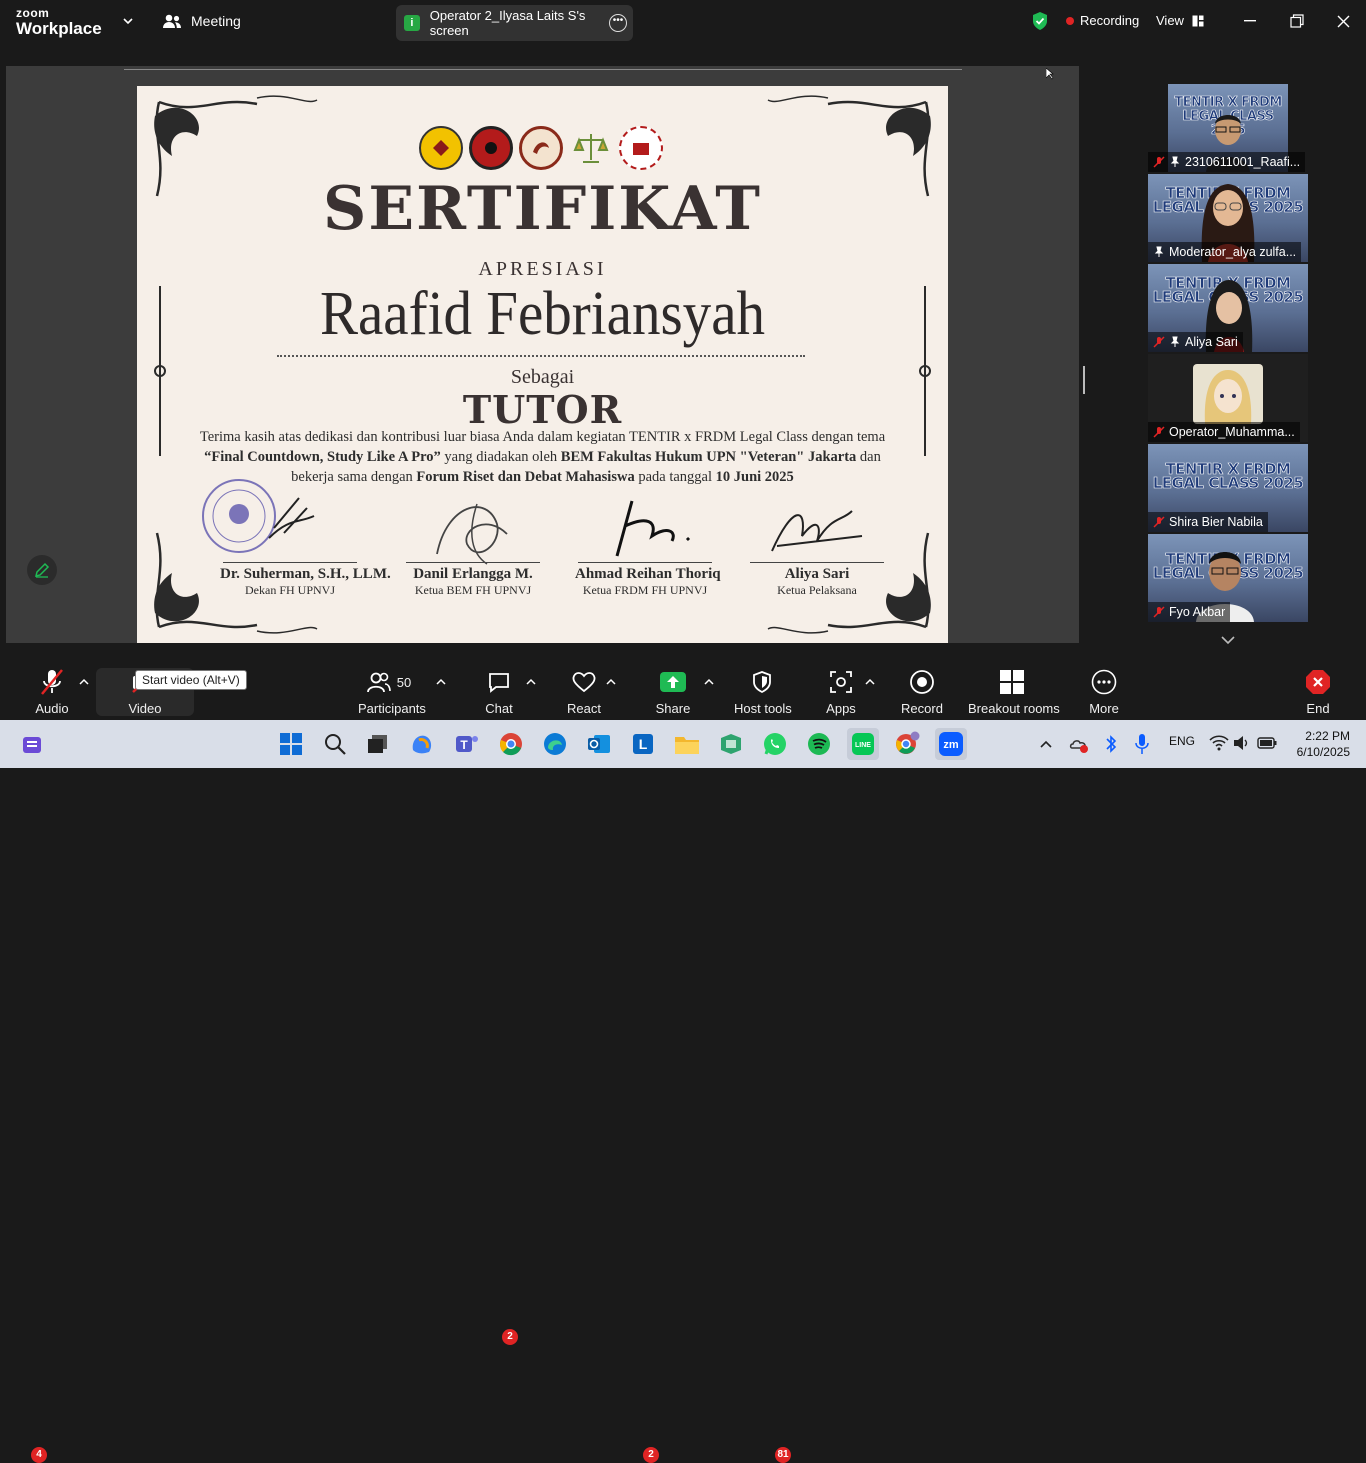 This screenshot has height=1463, width=1366. I want to click on onedrive-icon, so click(1079, 744).